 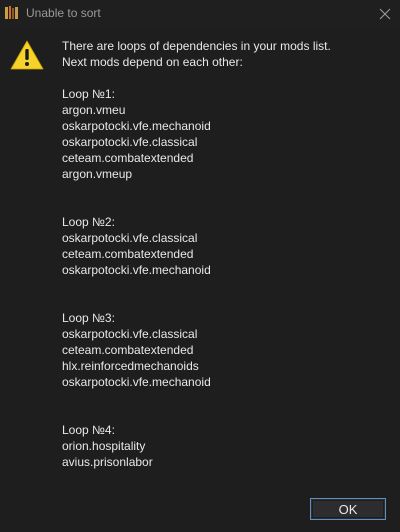 I want to click on loop-label: Loop №4:, so click(x=88, y=430).